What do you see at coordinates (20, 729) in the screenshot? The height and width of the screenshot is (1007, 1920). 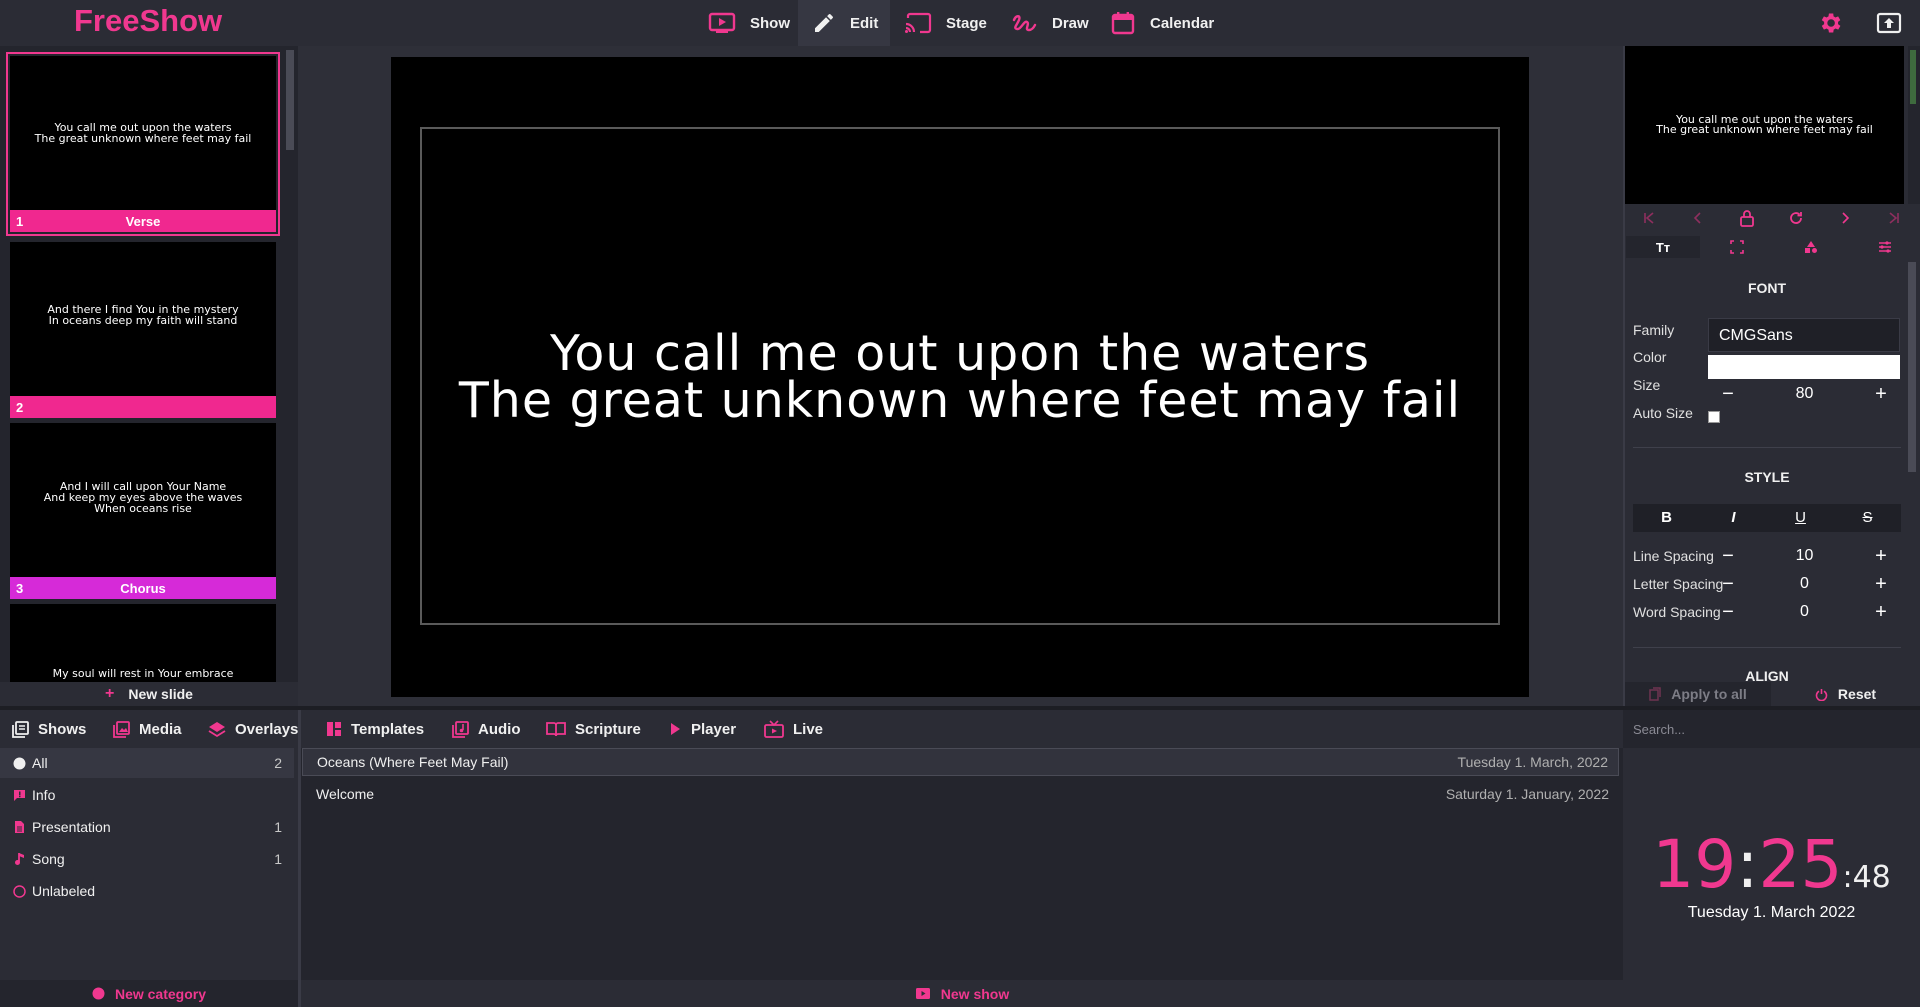 I see `shows-icon` at bounding box center [20, 729].